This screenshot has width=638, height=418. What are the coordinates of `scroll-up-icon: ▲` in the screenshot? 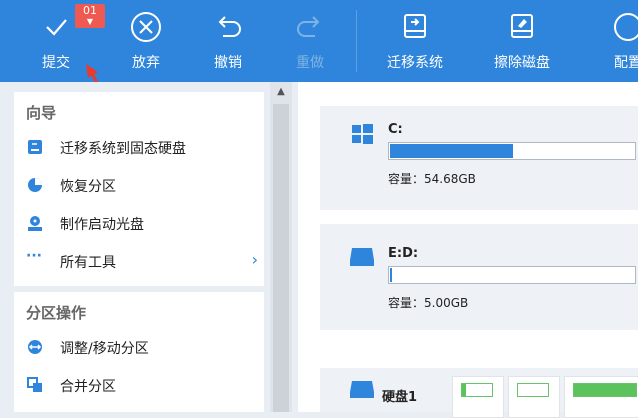 It's located at (281, 91).